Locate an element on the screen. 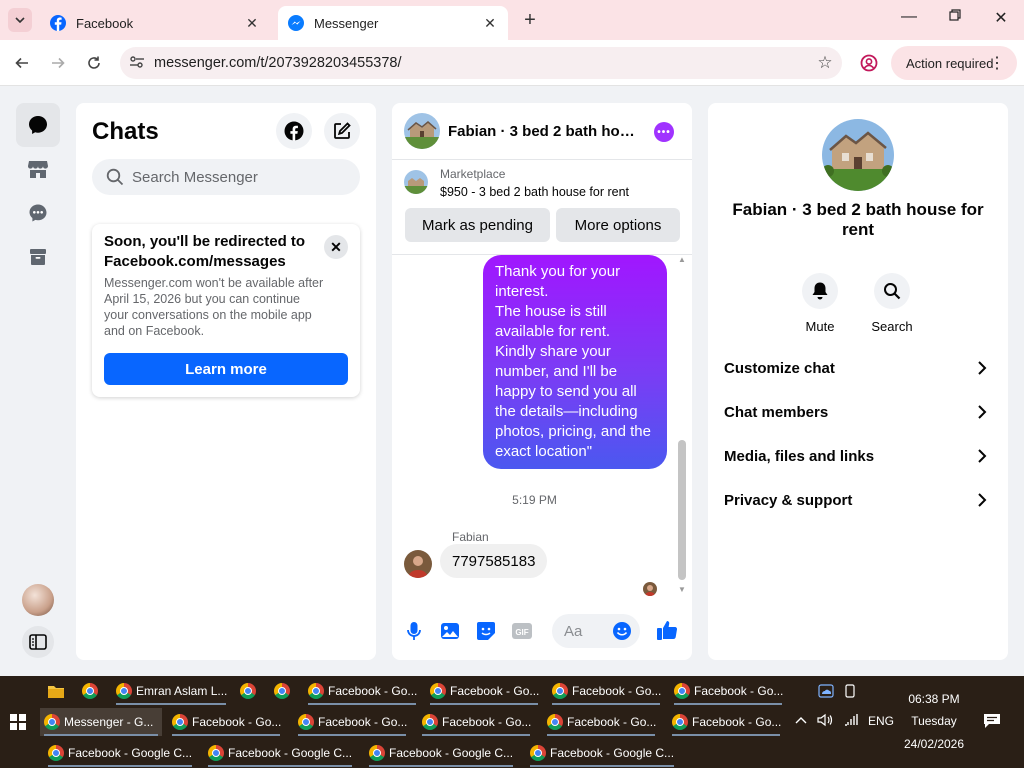 Image resolution: width=1024 pixels, height=768 pixels. rail-message-requests is located at coordinates (38, 213).